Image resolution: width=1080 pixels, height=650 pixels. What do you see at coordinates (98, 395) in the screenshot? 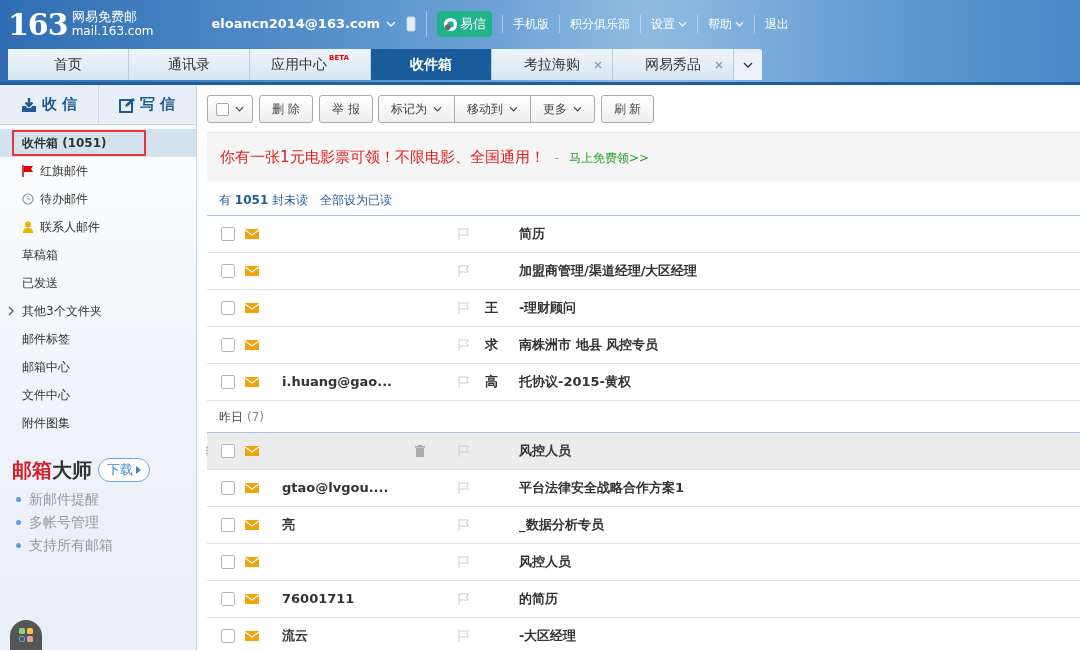
I see `folder-item: 文件中心` at bounding box center [98, 395].